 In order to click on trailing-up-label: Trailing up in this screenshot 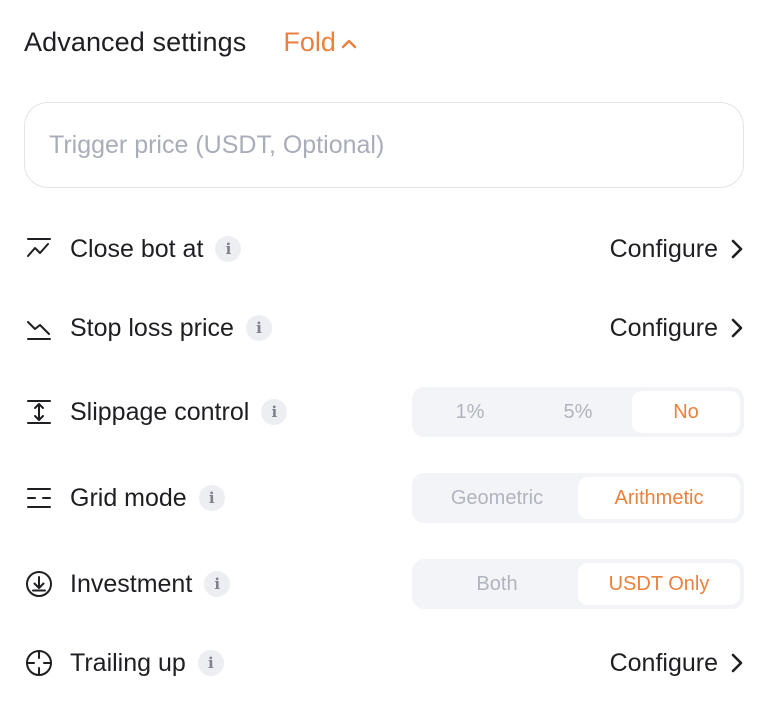, I will do `click(128, 662)`.